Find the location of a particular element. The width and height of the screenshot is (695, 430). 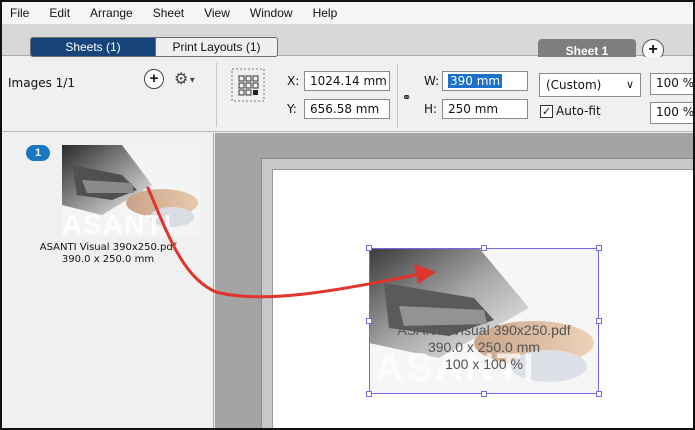

overlay-dimensions: 390.0 x 250.0 mm is located at coordinates (484, 347).